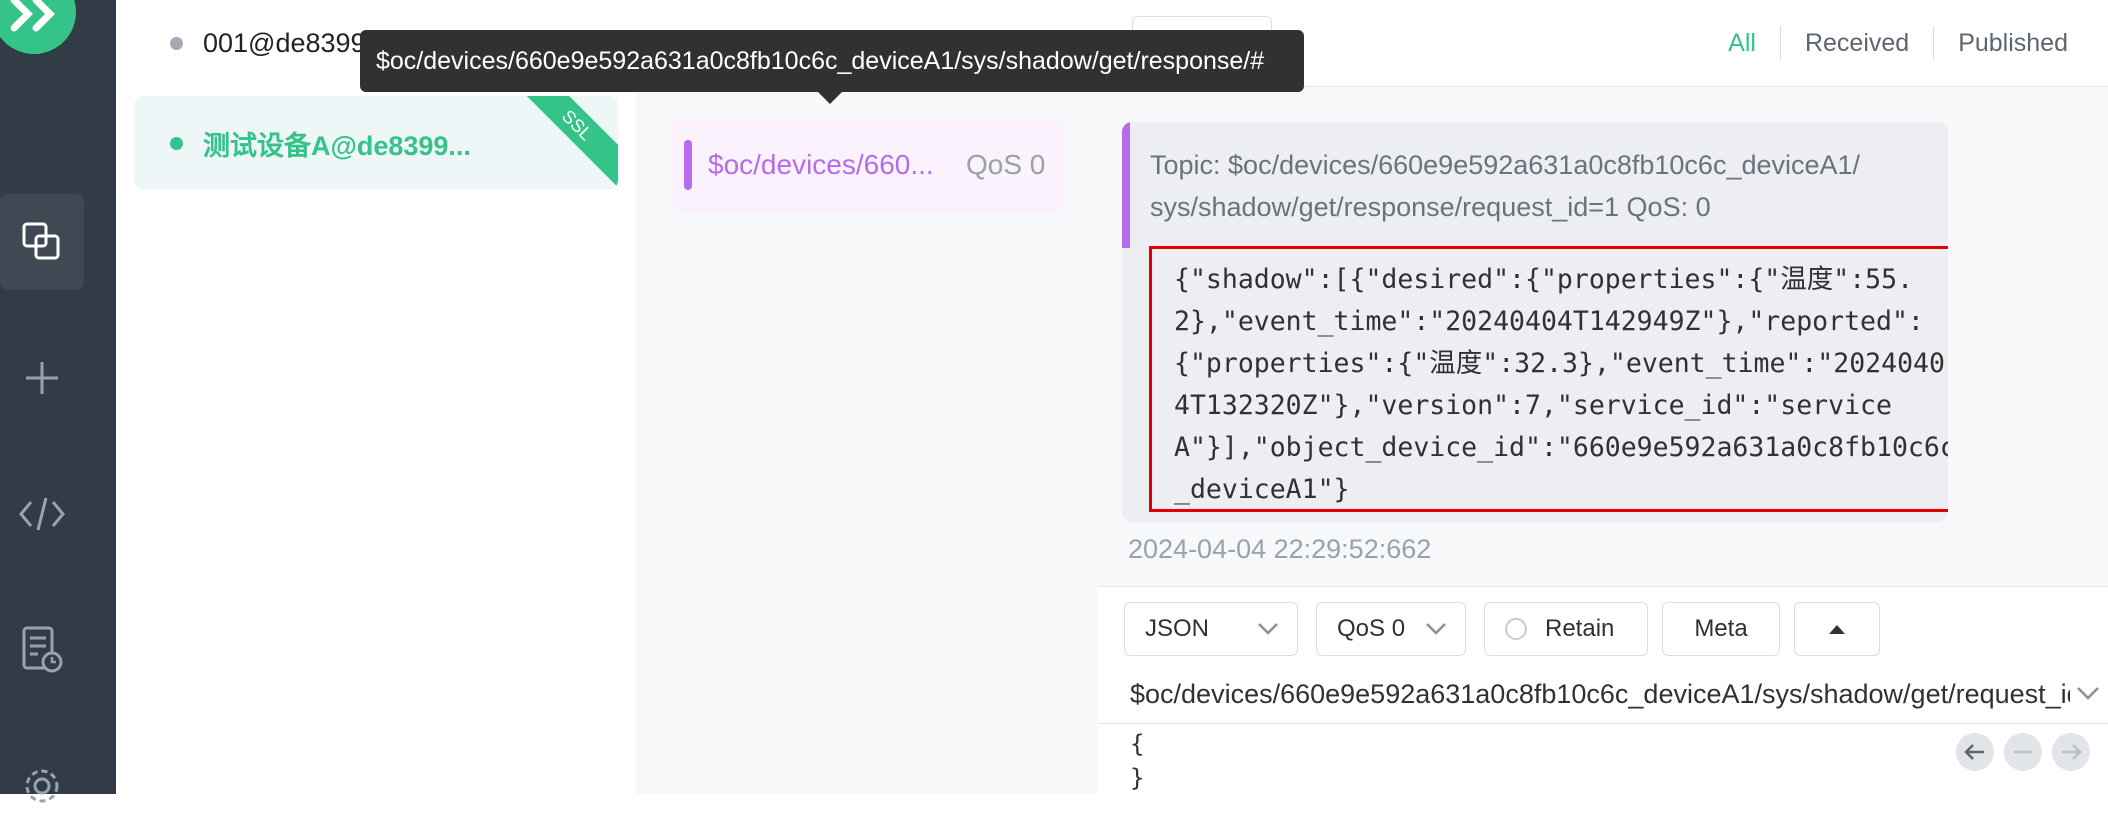 This screenshot has height=834, width=2108. I want to click on arrow-right-icon, so click(2072, 752).